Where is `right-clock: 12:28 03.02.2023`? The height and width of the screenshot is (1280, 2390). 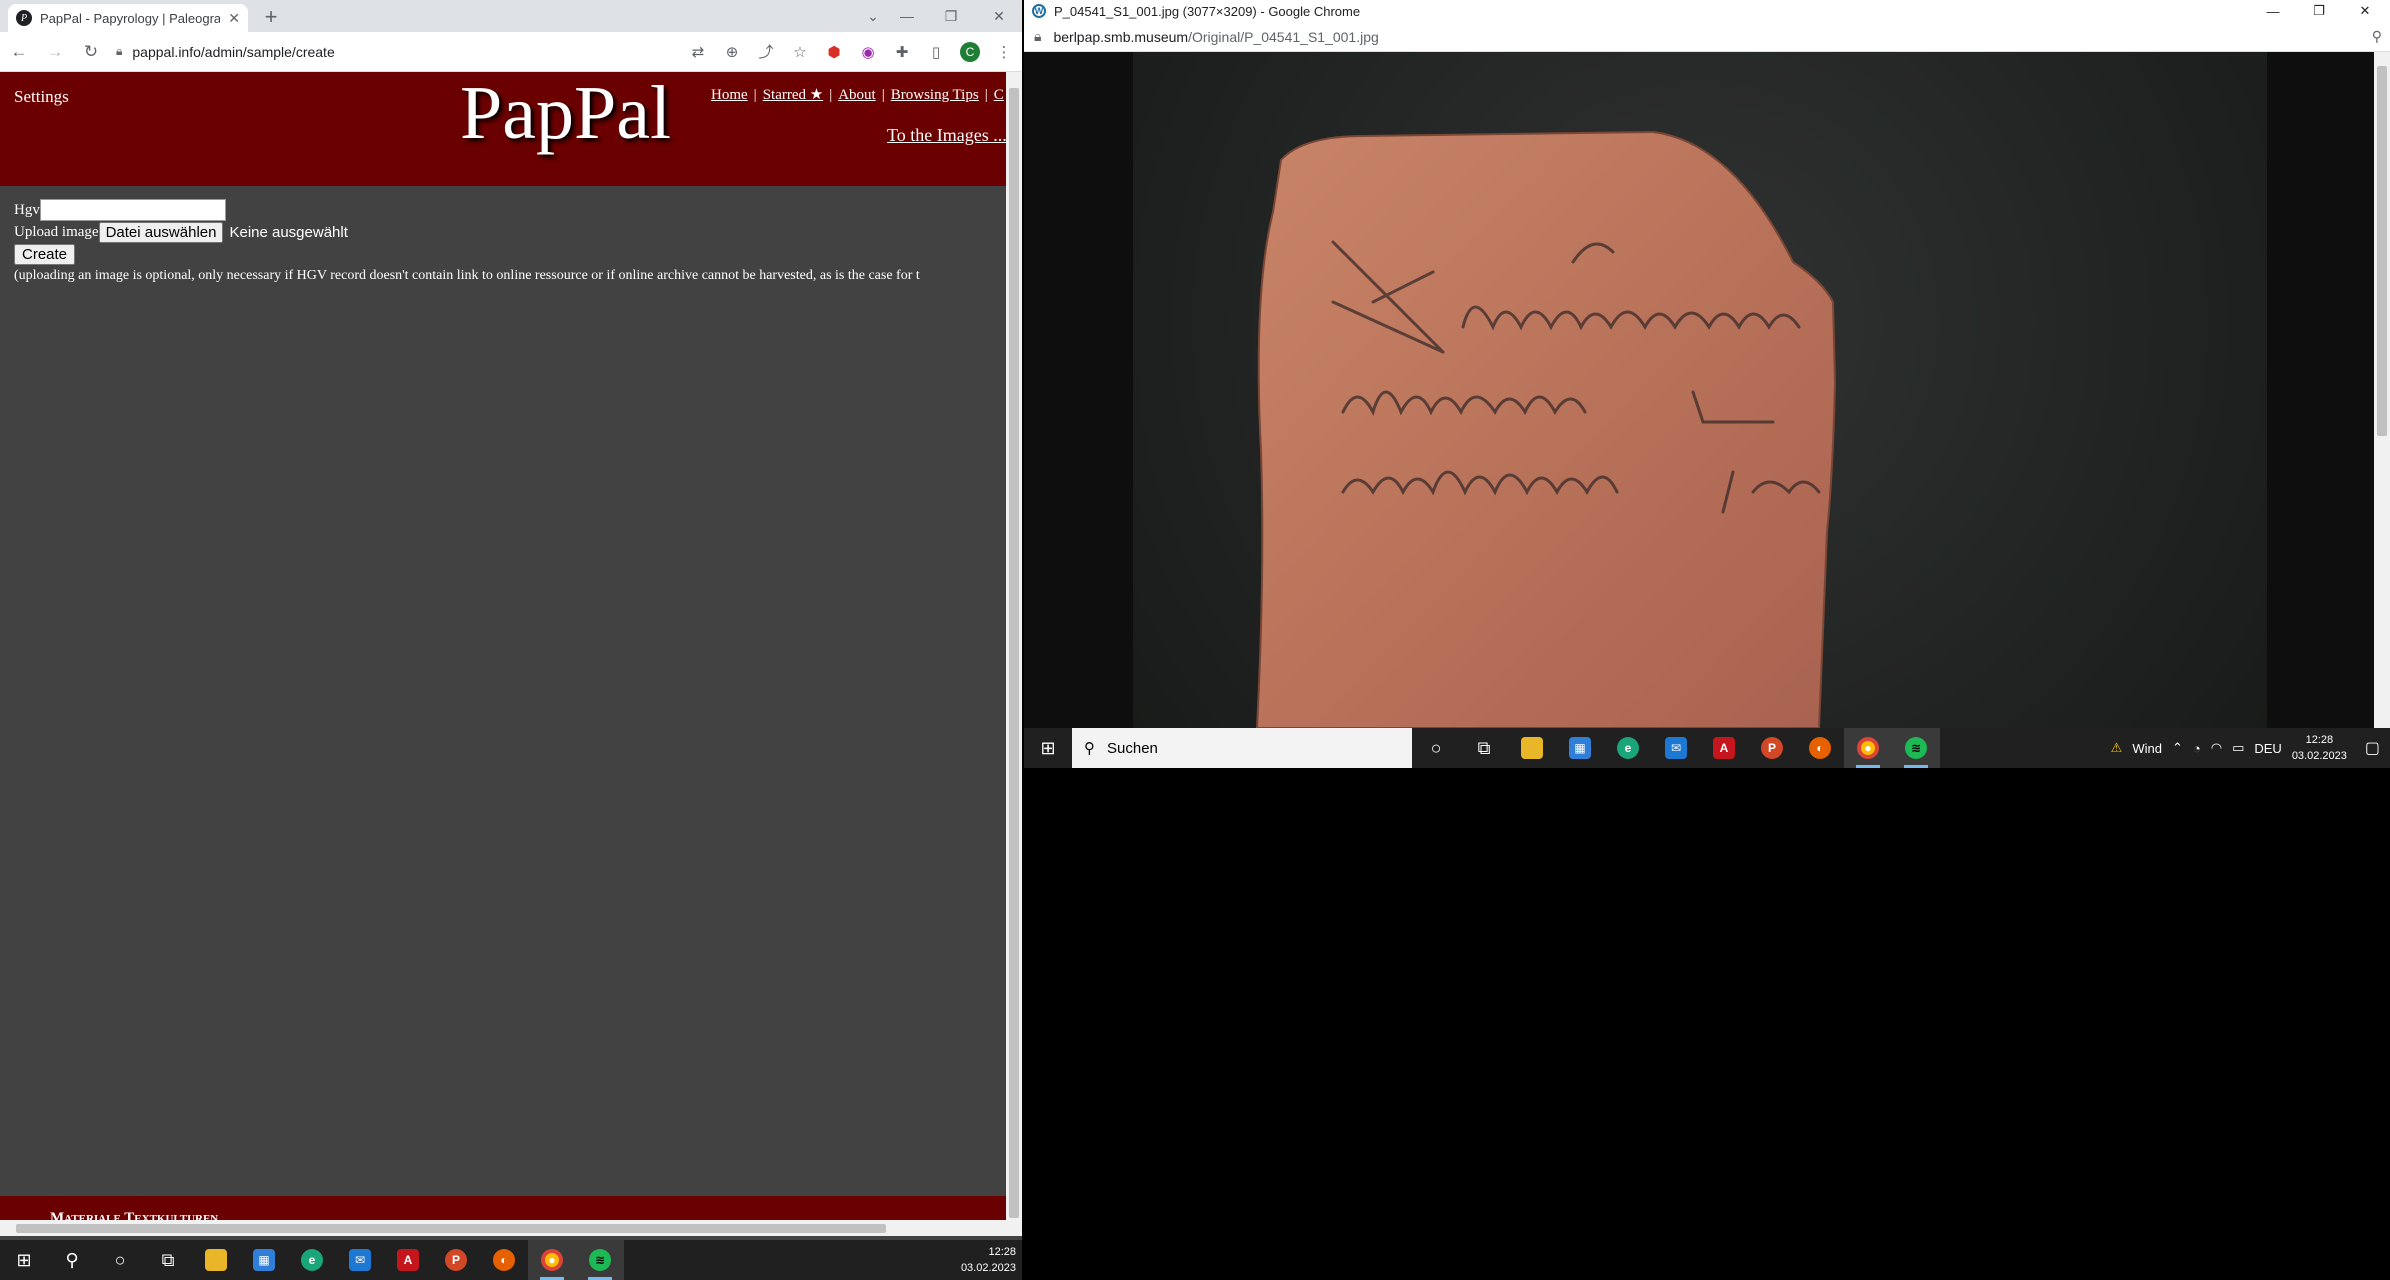 right-clock: 12:28 03.02.2023 is located at coordinates (2319, 748).